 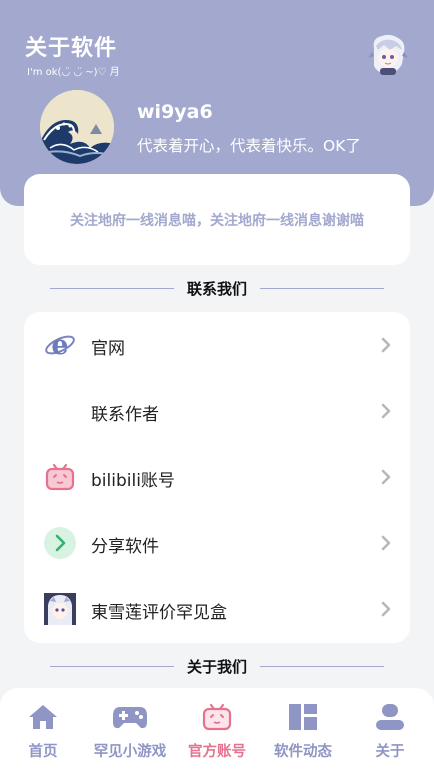 I want to click on tab-software-news: 软件动态, so click(x=303, y=730).